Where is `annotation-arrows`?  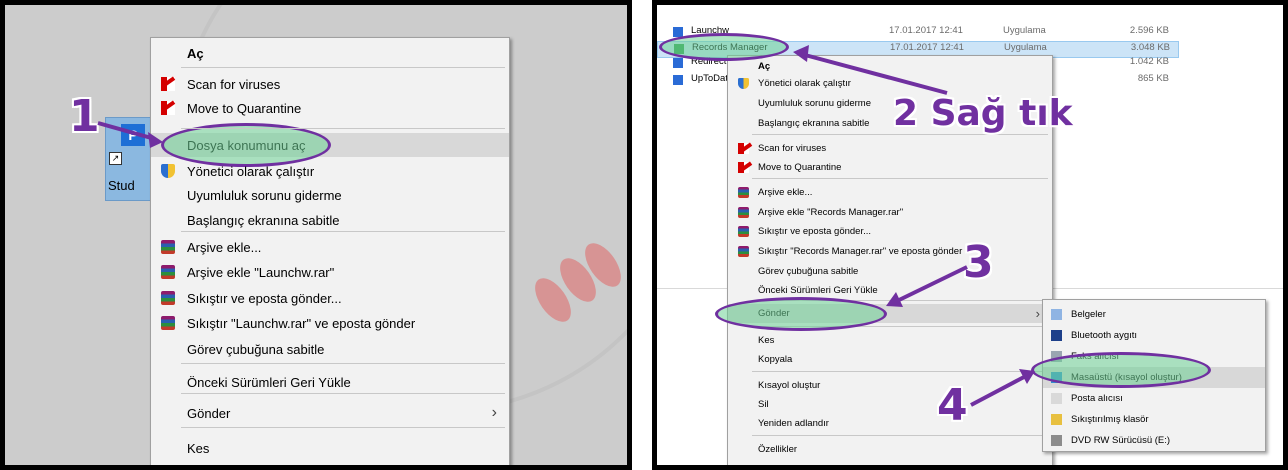
annotation-arrows is located at coordinates (914, 226).